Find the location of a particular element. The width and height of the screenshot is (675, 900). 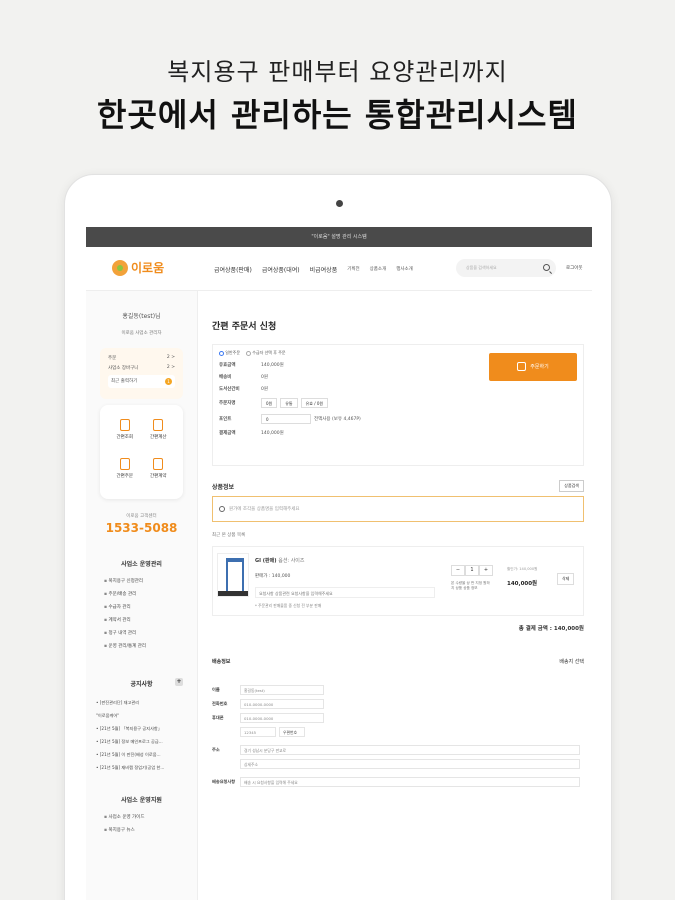

nav-product-intro: 상품소개 is located at coordinates (378, 270).